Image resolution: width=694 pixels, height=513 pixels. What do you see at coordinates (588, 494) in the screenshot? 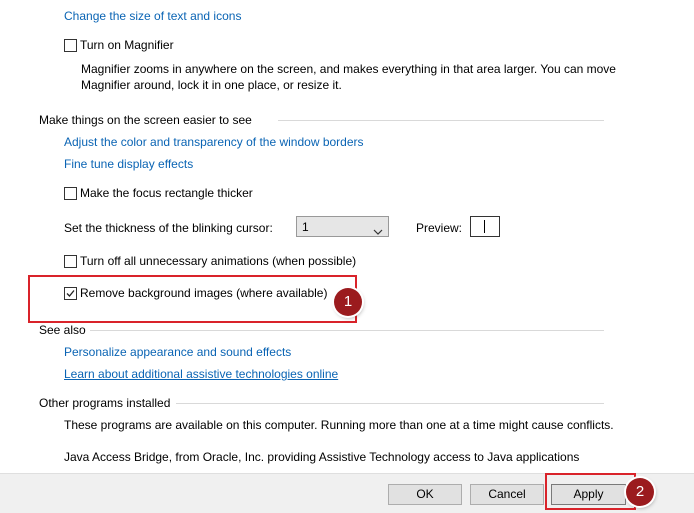
I see `apply-button: Apply` at bounding box center [588, 494].